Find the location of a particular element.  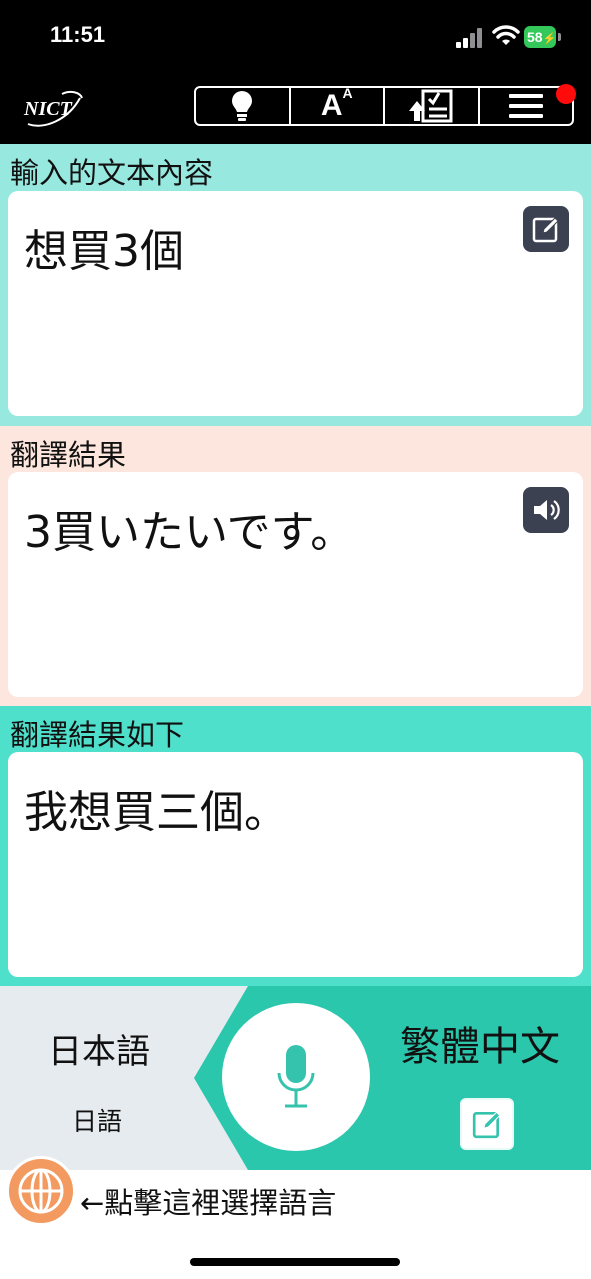

input-section-label: 輸入的文本內容 is located at coordinates (112, 173).